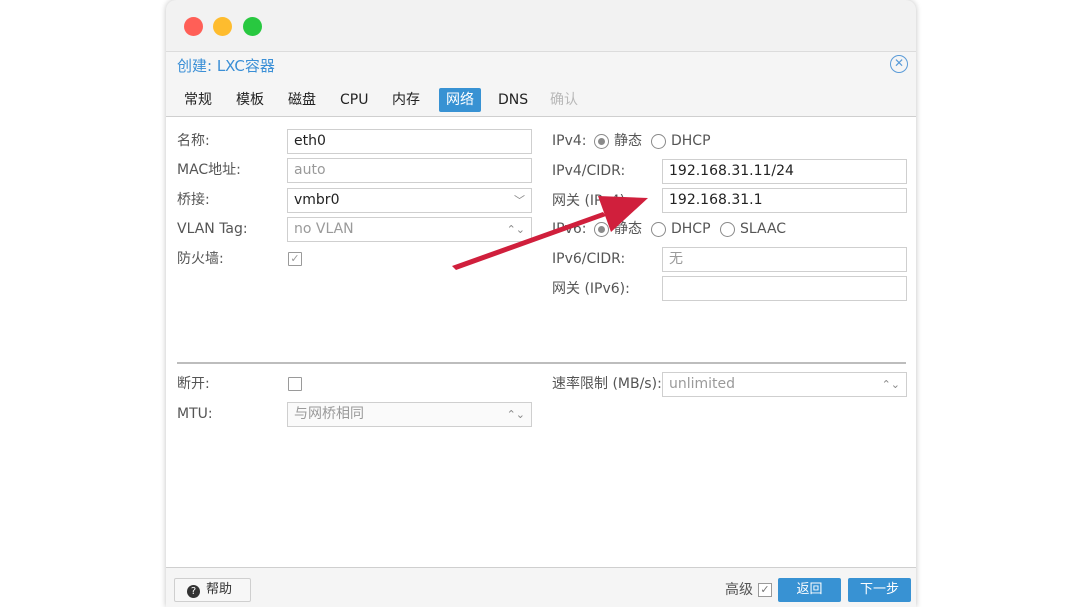 The width and height of the screenshot is (1080, 607). Describe the element at coordinates (519, 200) in the screenshot. I see `chevron-down-icon: ﹀` at that location.